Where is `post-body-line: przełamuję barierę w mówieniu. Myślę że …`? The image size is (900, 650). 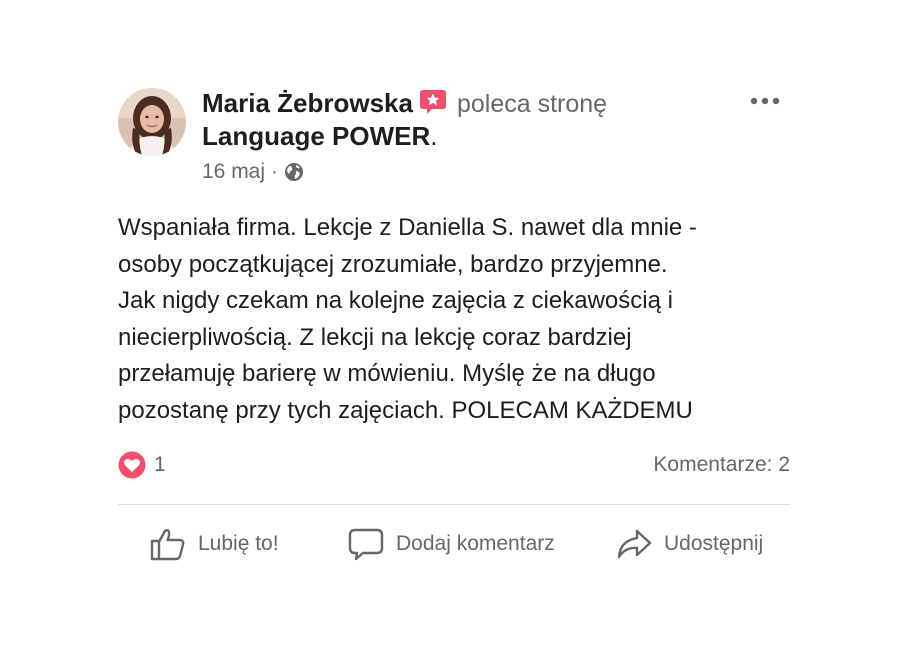
post-body-line: przełamuję barierę w mówieniu. Myślę że … is located at coordinates (387, 373).